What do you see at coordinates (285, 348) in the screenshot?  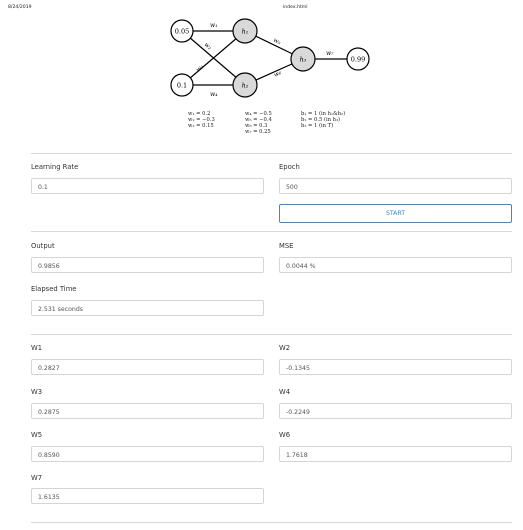 I see `w2-label: W2` at bounding box center [285, 348].